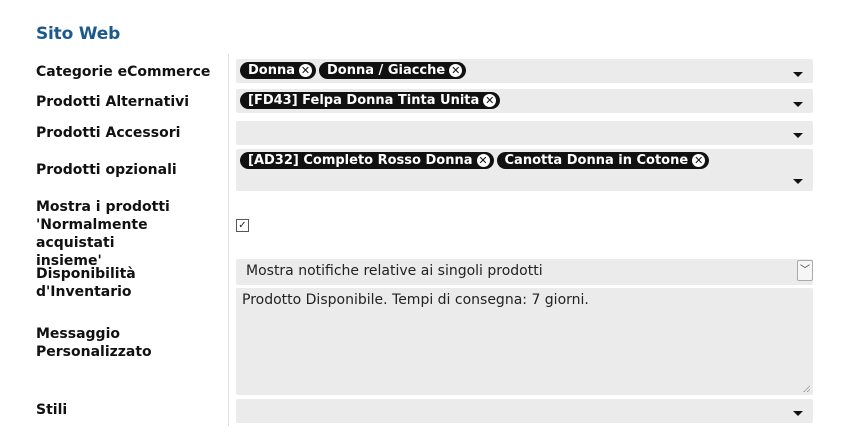  I want to click on label-stili: Stili, so click(52, 410).